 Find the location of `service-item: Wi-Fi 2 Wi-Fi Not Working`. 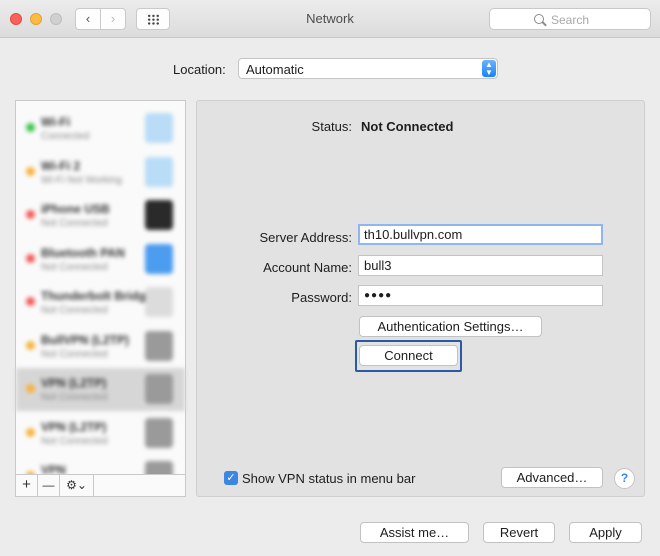

service-item: Wi-Fi 2 Wi-Fi Not Working is located at coordinates (100, 172).